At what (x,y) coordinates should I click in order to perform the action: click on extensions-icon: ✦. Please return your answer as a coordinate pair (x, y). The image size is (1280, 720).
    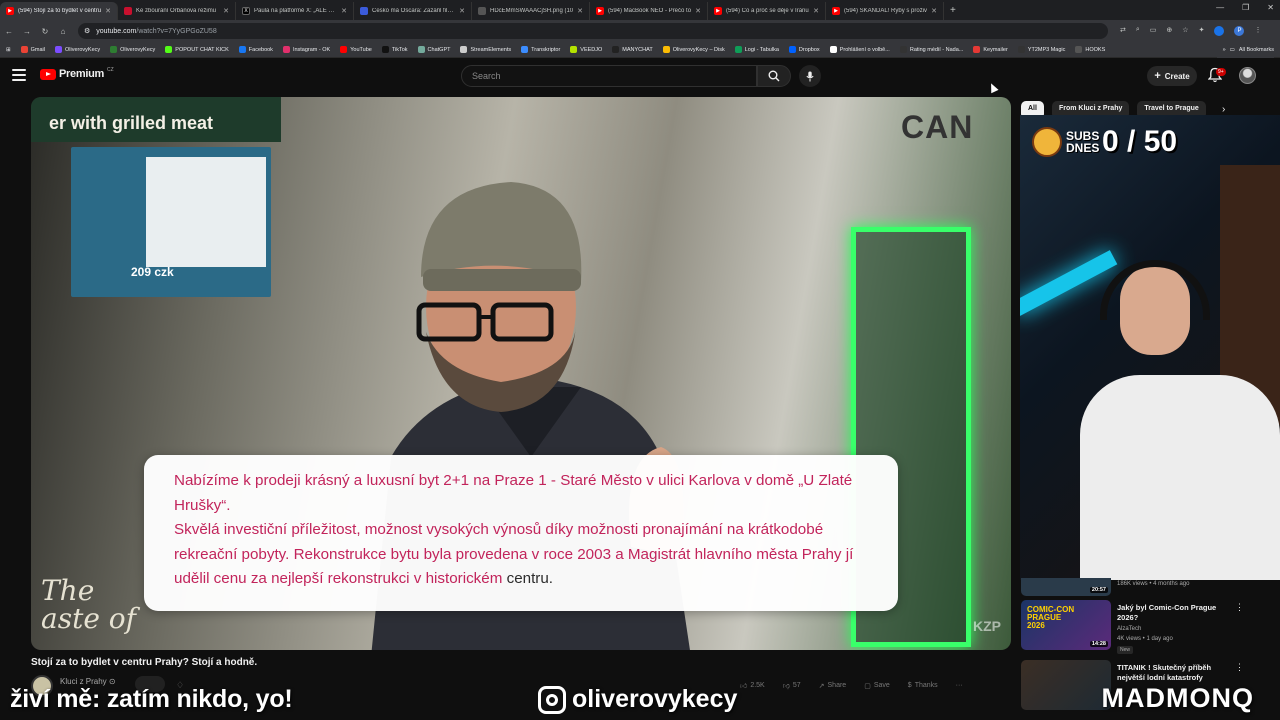
    Looking at the image, I should click on (1202, 31).